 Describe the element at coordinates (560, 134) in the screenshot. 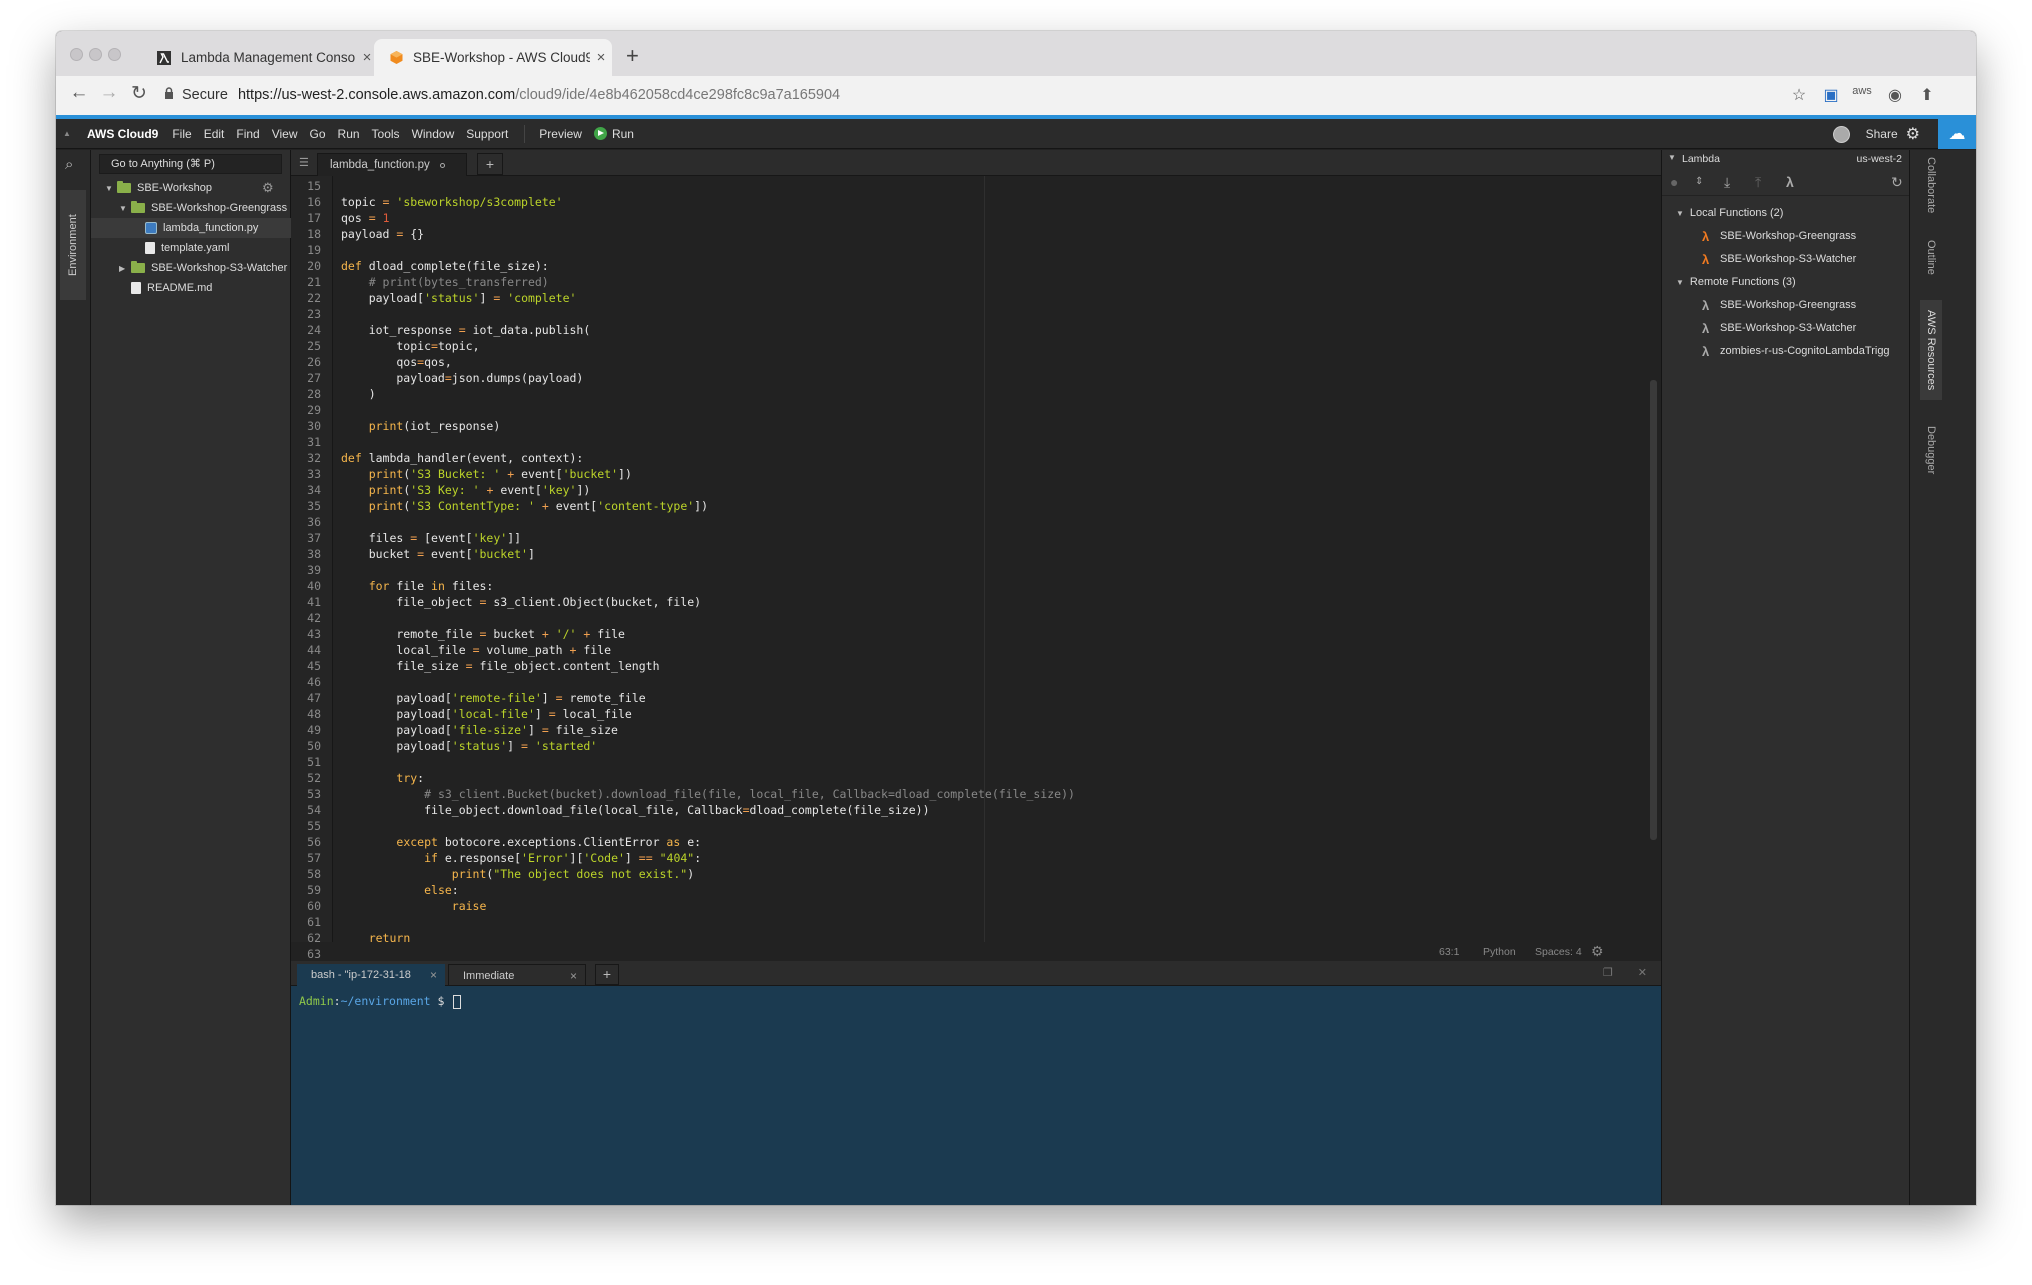

I see `preview-button: Preview` at that location.